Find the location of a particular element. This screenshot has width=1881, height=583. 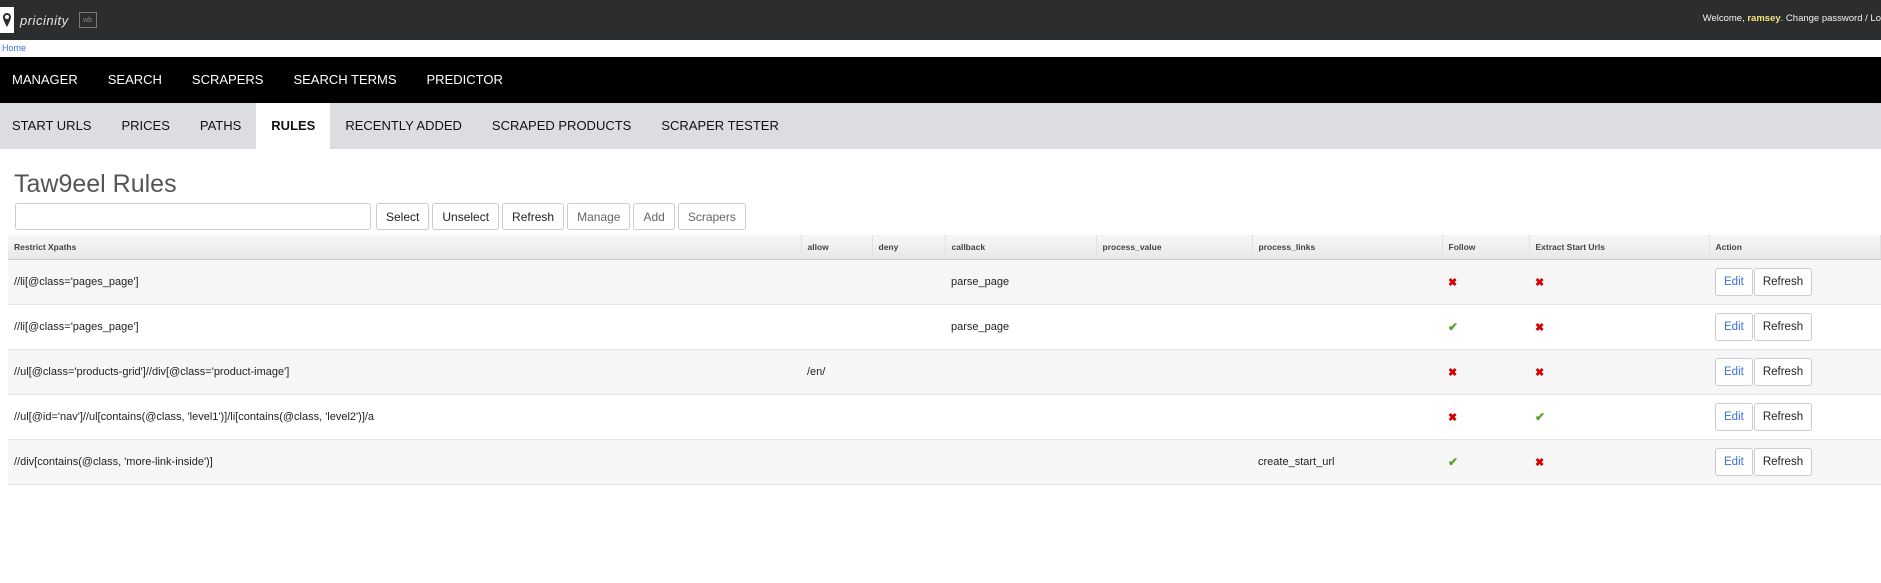

tab-start-urls: START URLS is located at coordinates (53, 126).